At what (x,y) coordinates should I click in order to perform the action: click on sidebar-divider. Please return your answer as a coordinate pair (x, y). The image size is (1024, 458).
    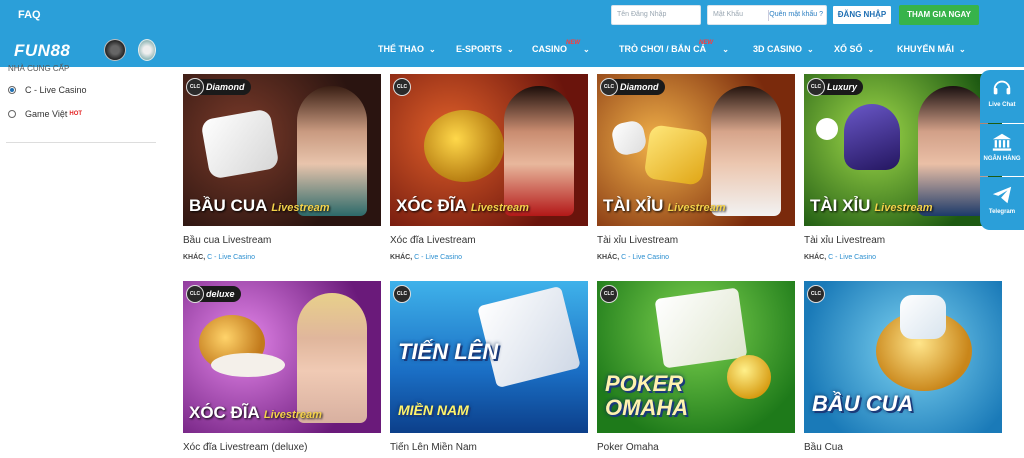
    Looking at the image, I should click on (81, 142).